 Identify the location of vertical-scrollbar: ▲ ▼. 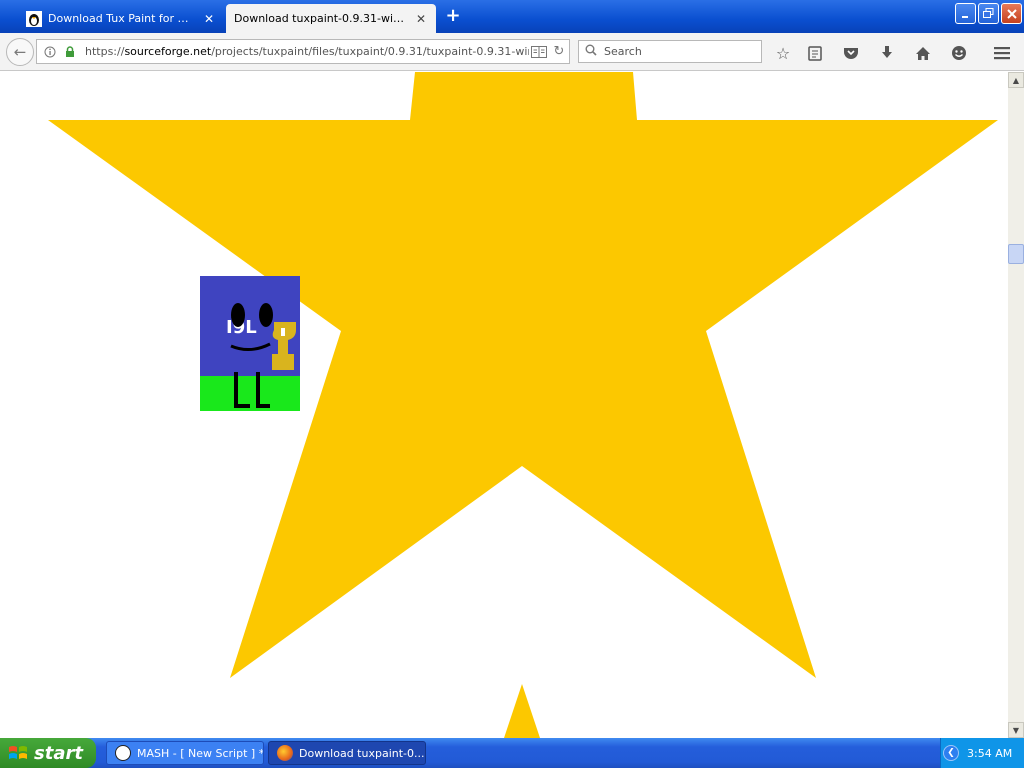
(1016, 405).